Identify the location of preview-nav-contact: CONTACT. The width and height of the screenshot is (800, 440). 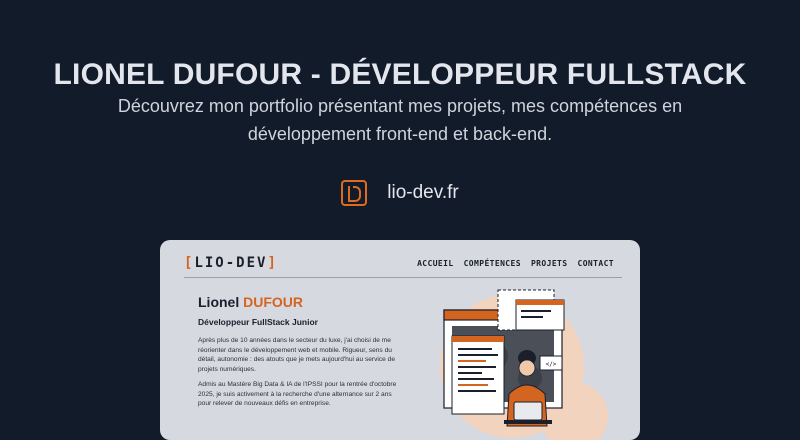
(595, 263).